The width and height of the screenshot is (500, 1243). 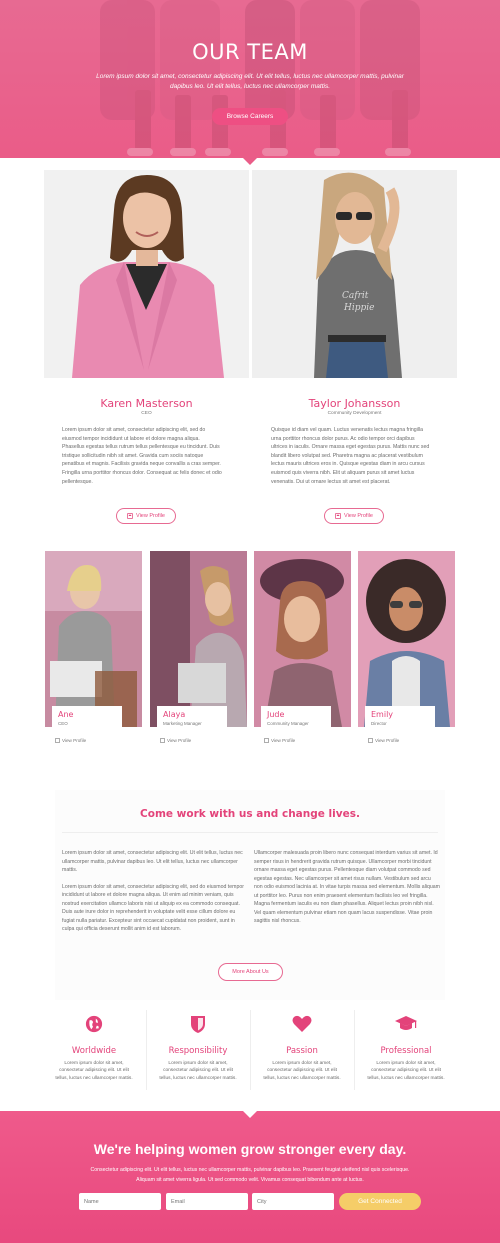 What do you see at coordinates (250, 972) in the screenshot?
I see `more-about-us-button: More About Us` at bounding box center [250, 972].